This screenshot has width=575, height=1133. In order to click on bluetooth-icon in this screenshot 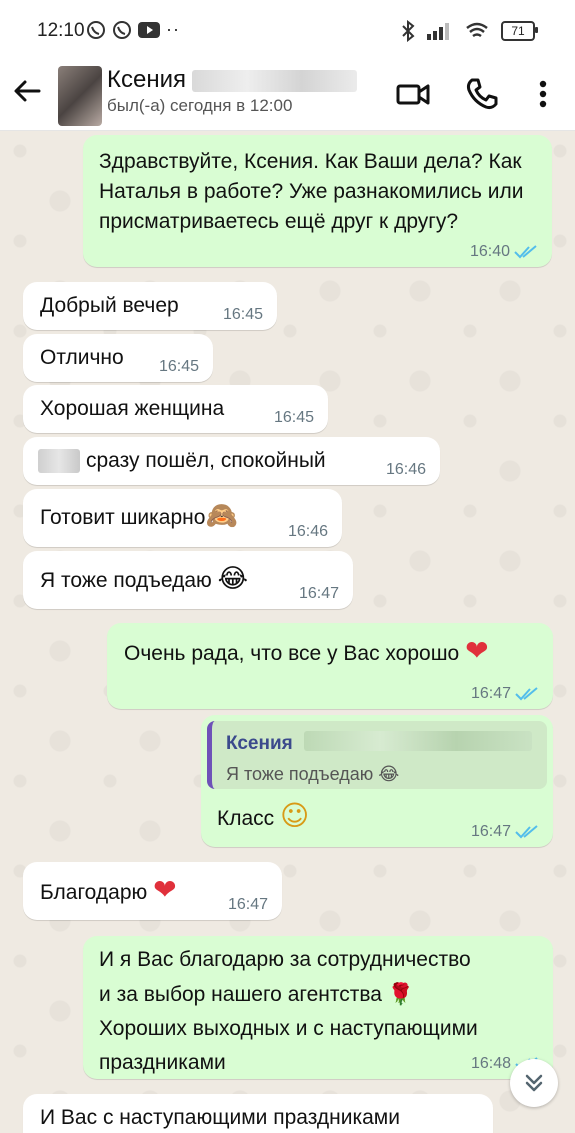, I will do `click(408, 31)`.